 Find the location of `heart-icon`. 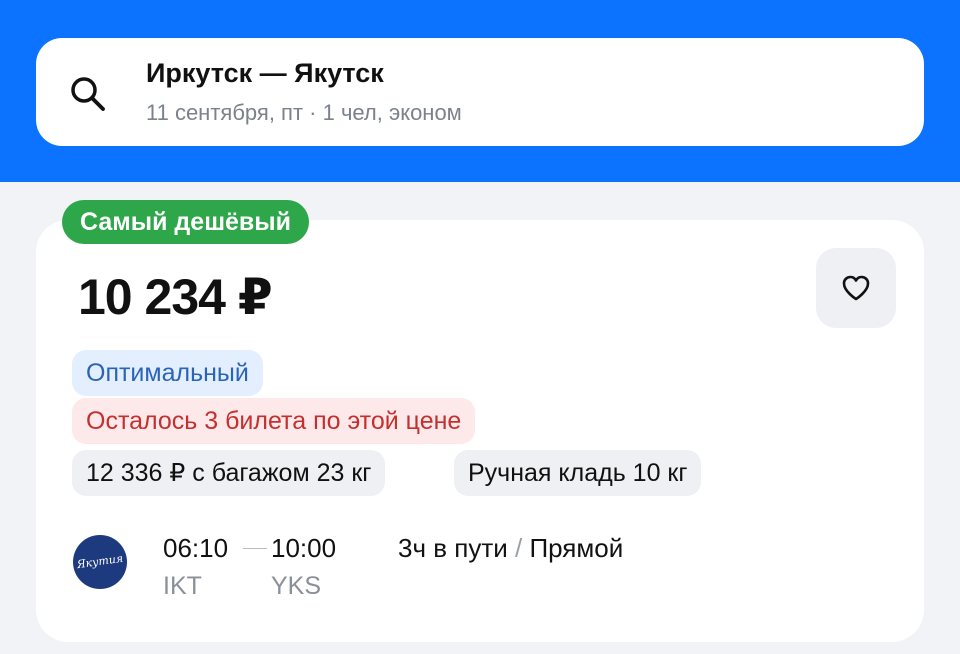

heart-icon is located at coordinates (856, 288).